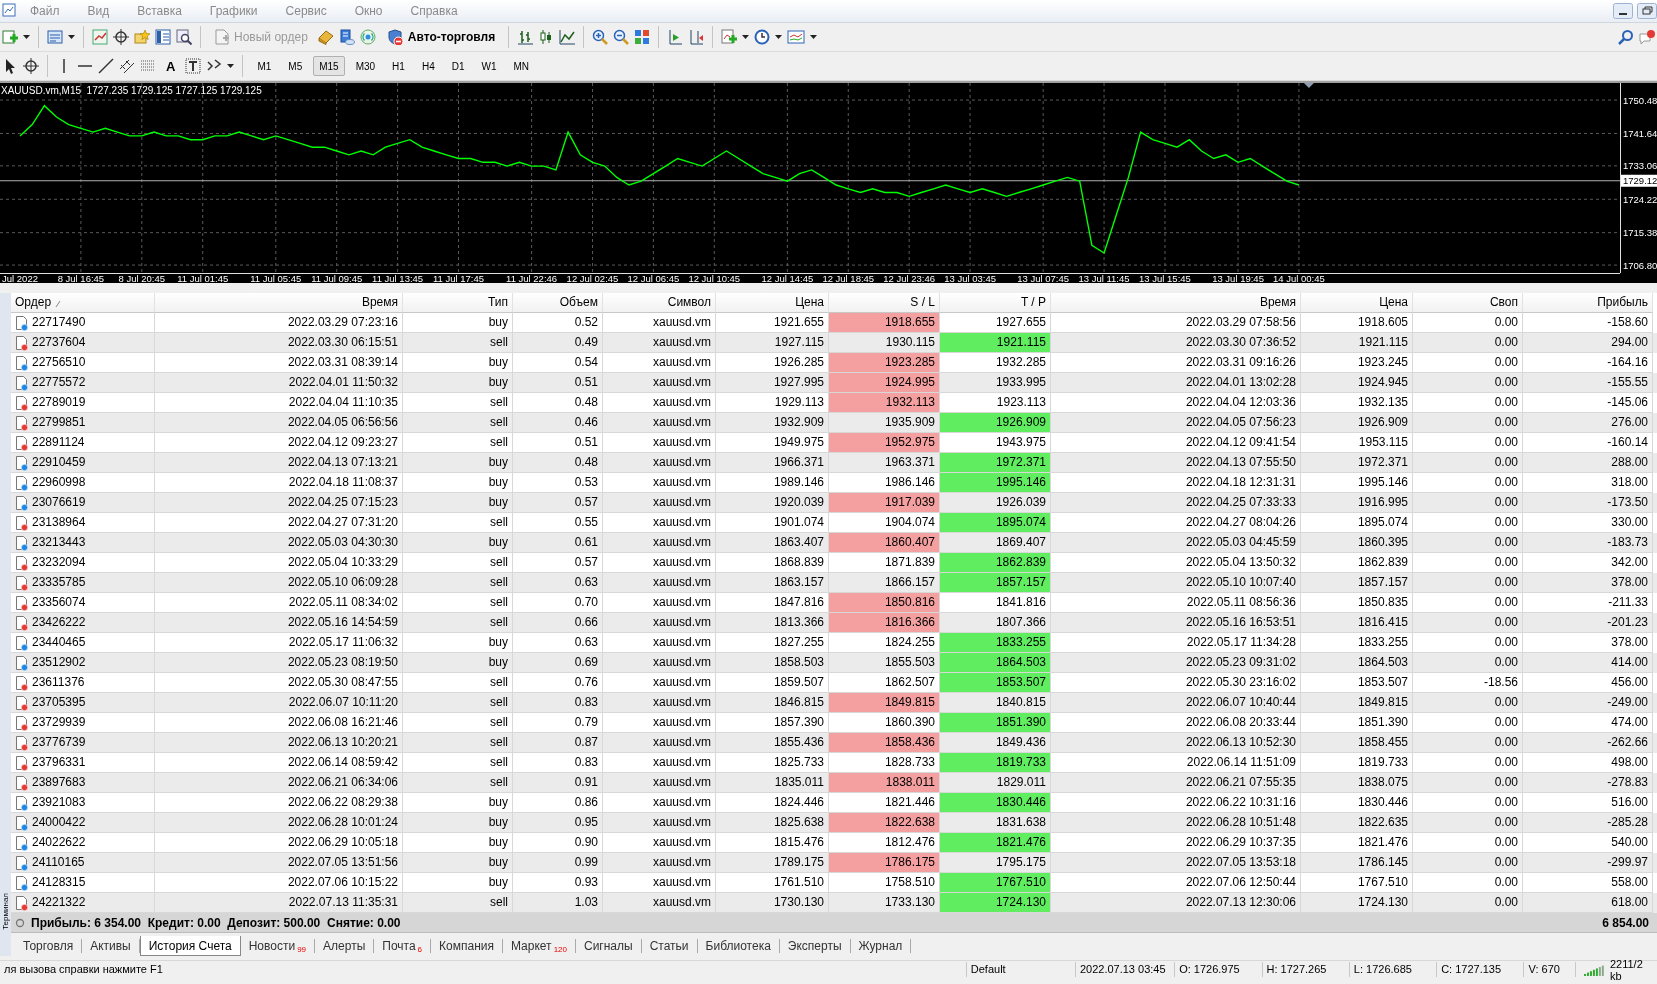 This screenshot has width=1657, height=984. Describe the element at coordinates (1308, 85) in the screenshot. I see `shift-marker-icon` at that location.